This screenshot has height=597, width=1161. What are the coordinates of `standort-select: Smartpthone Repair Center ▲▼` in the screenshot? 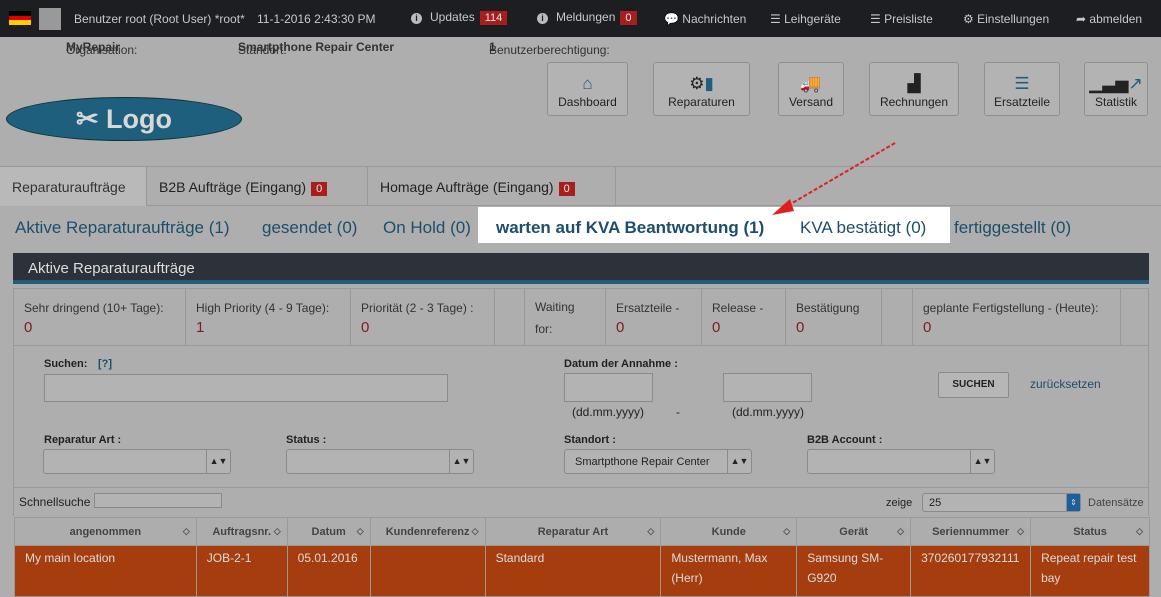 It's located at (658, 461).